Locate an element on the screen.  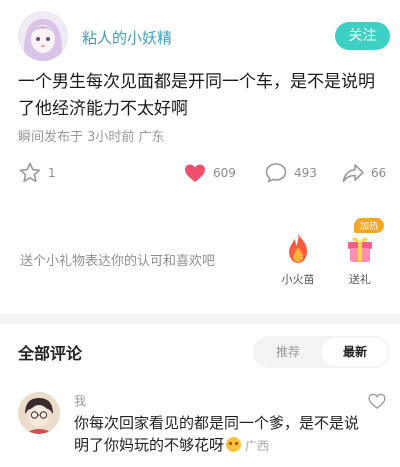
comment-count: 493 is located at coordinates (305, 173).